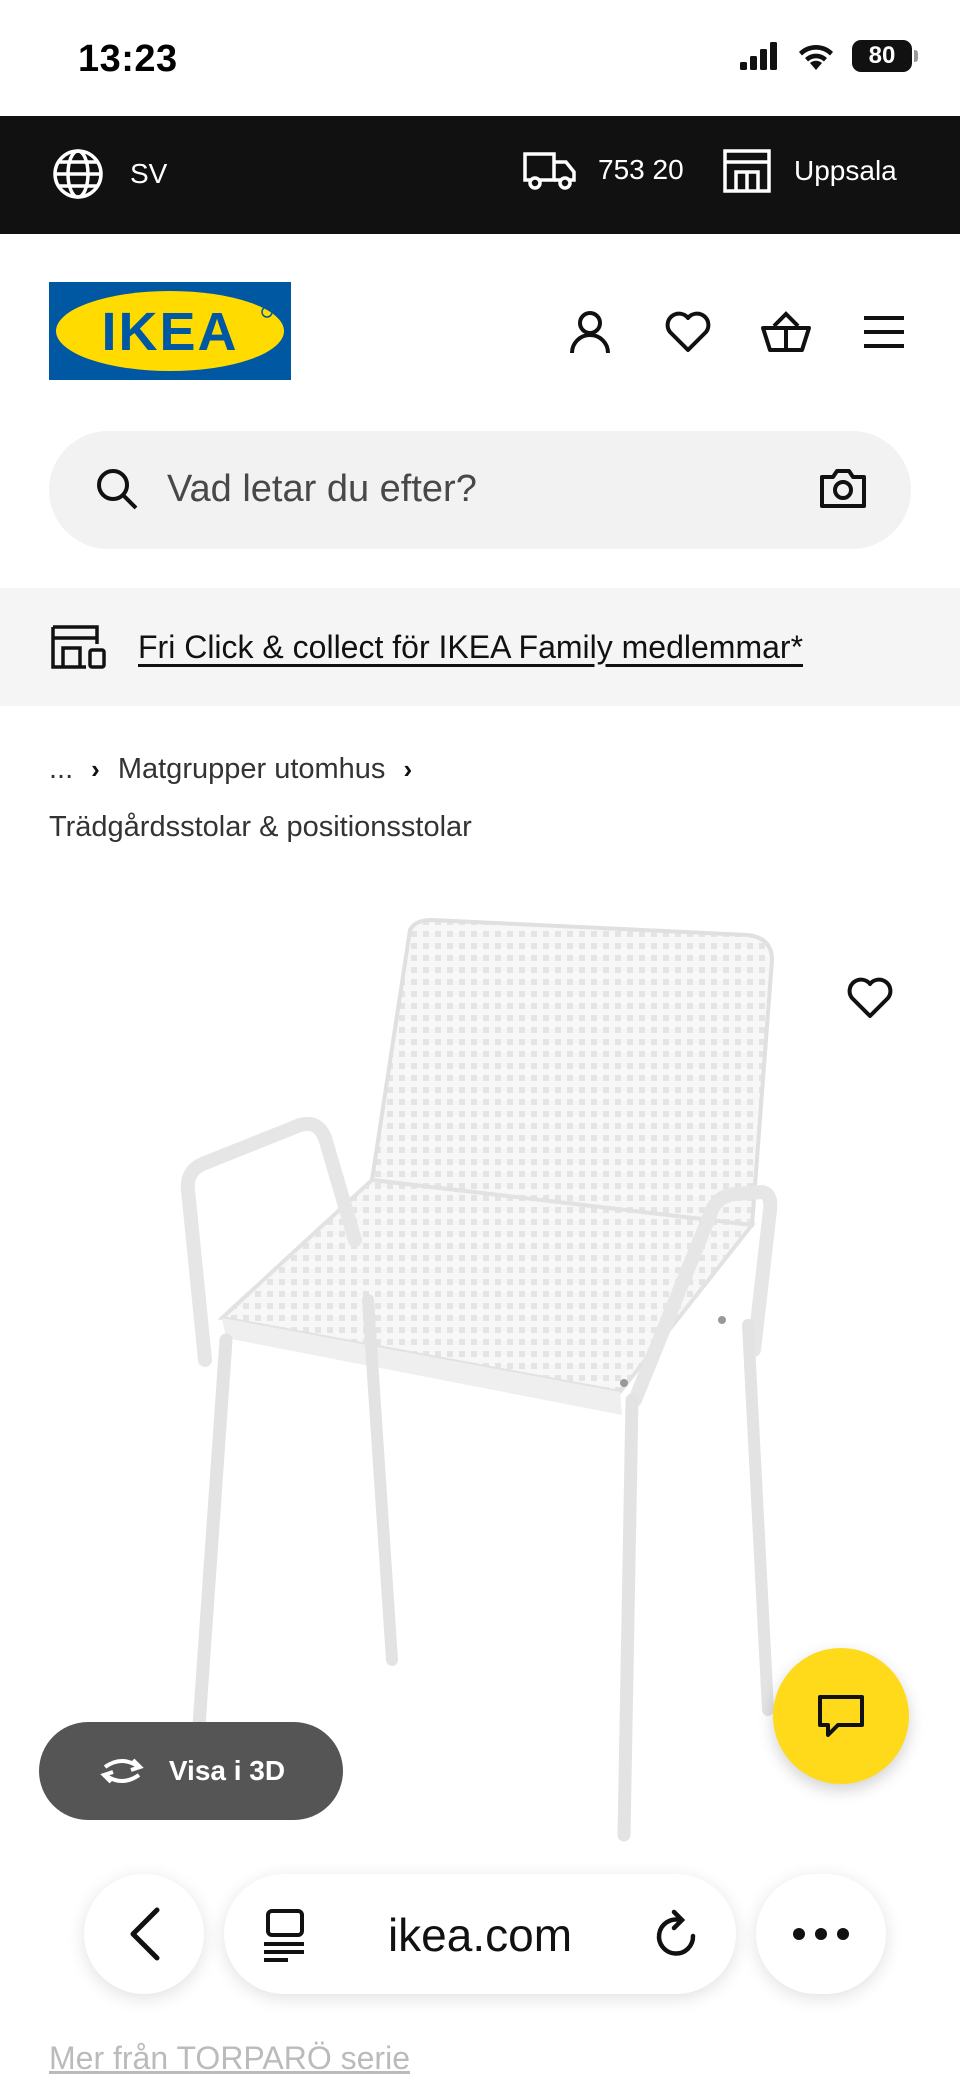 Image resolution: width=960 pixels, height=2078 pixels. I want to click on postcode-label: 753 20, so click(641, 169).